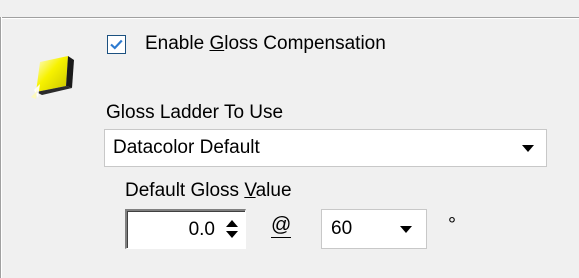  I want to click on spinner-buttons, so click(232, 230).